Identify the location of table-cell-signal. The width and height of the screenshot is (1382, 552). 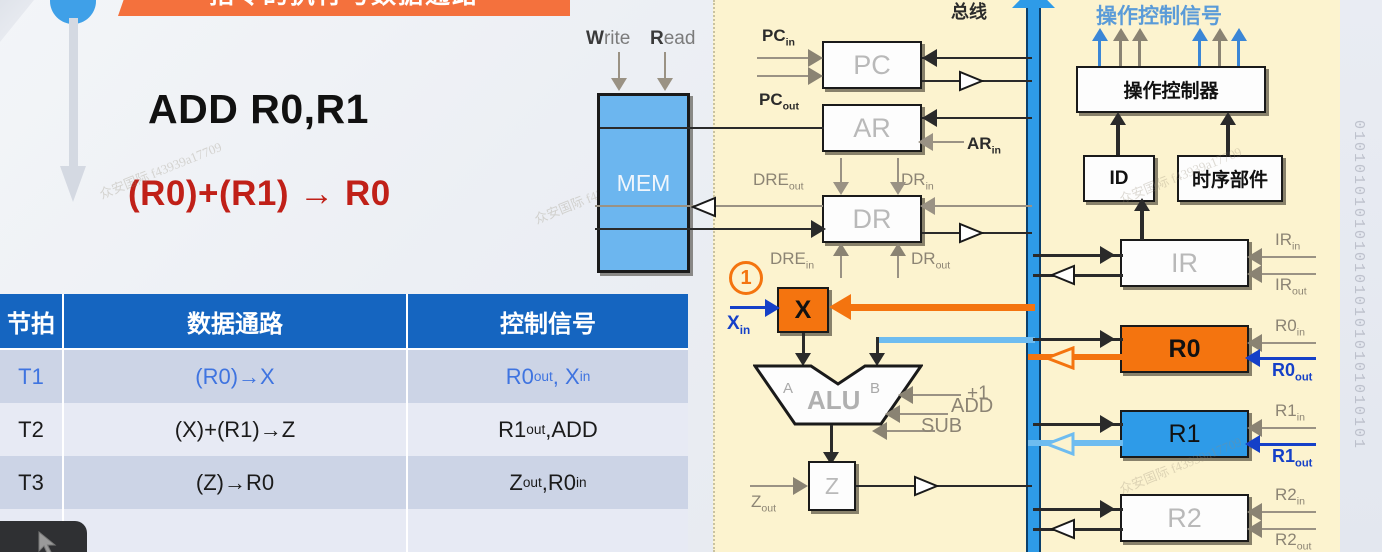
(548, 530).